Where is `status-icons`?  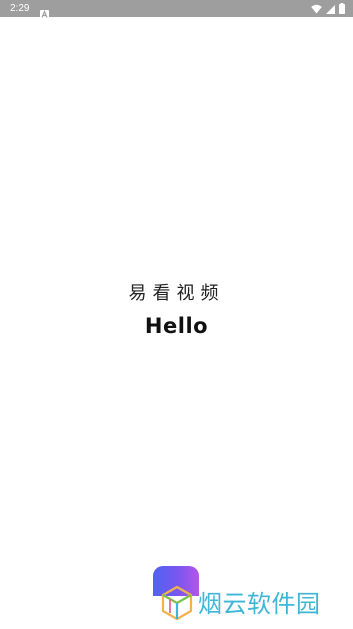
status-icons is located at coordinates (328, 8).